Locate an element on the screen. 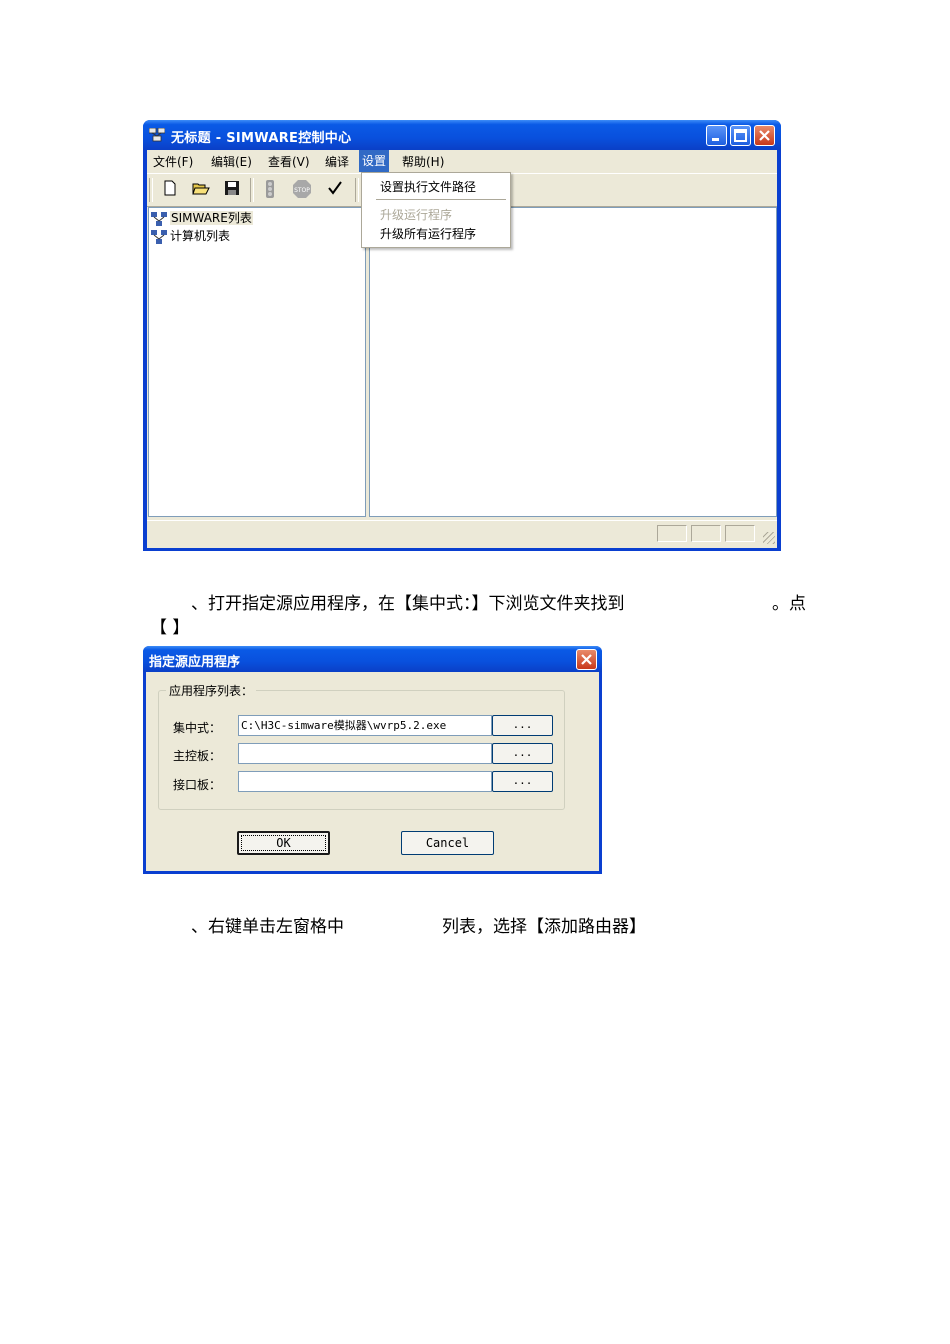  tree-pane: SIMWARE列表 计算机列表 is located at coordinates (257, 362).